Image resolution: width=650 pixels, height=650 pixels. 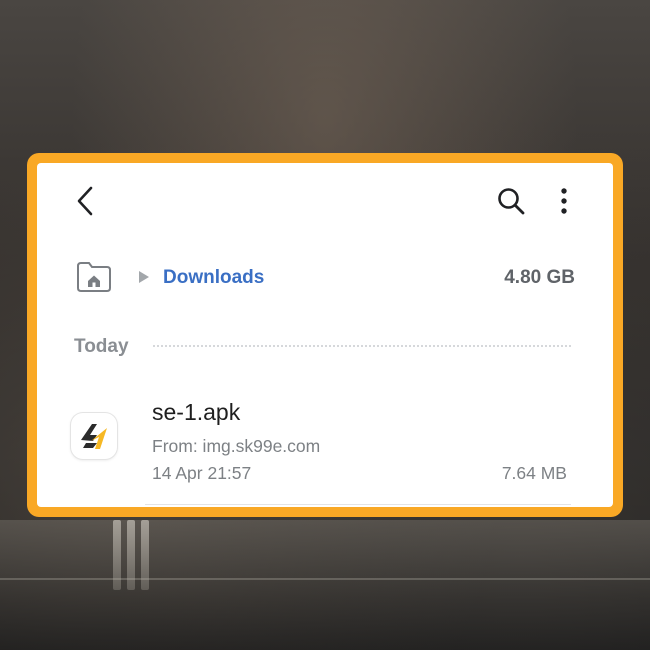 I want to click on file-name: se-1.apk, so click(x=196, y=412).